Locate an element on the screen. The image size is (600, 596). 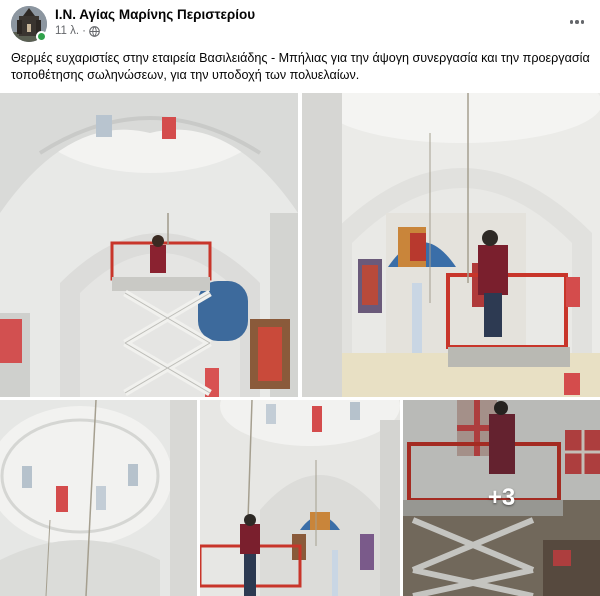
post-meta: 11 λ. · is located at coordinates (77, 31).